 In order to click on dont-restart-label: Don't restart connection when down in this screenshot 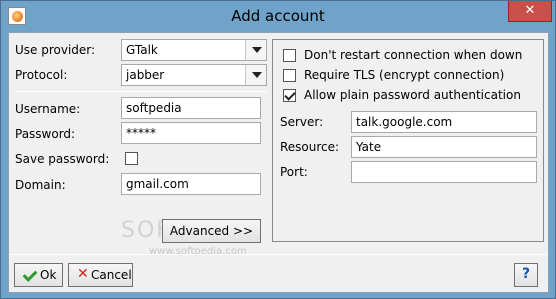, I will do `click(413, 55)`.